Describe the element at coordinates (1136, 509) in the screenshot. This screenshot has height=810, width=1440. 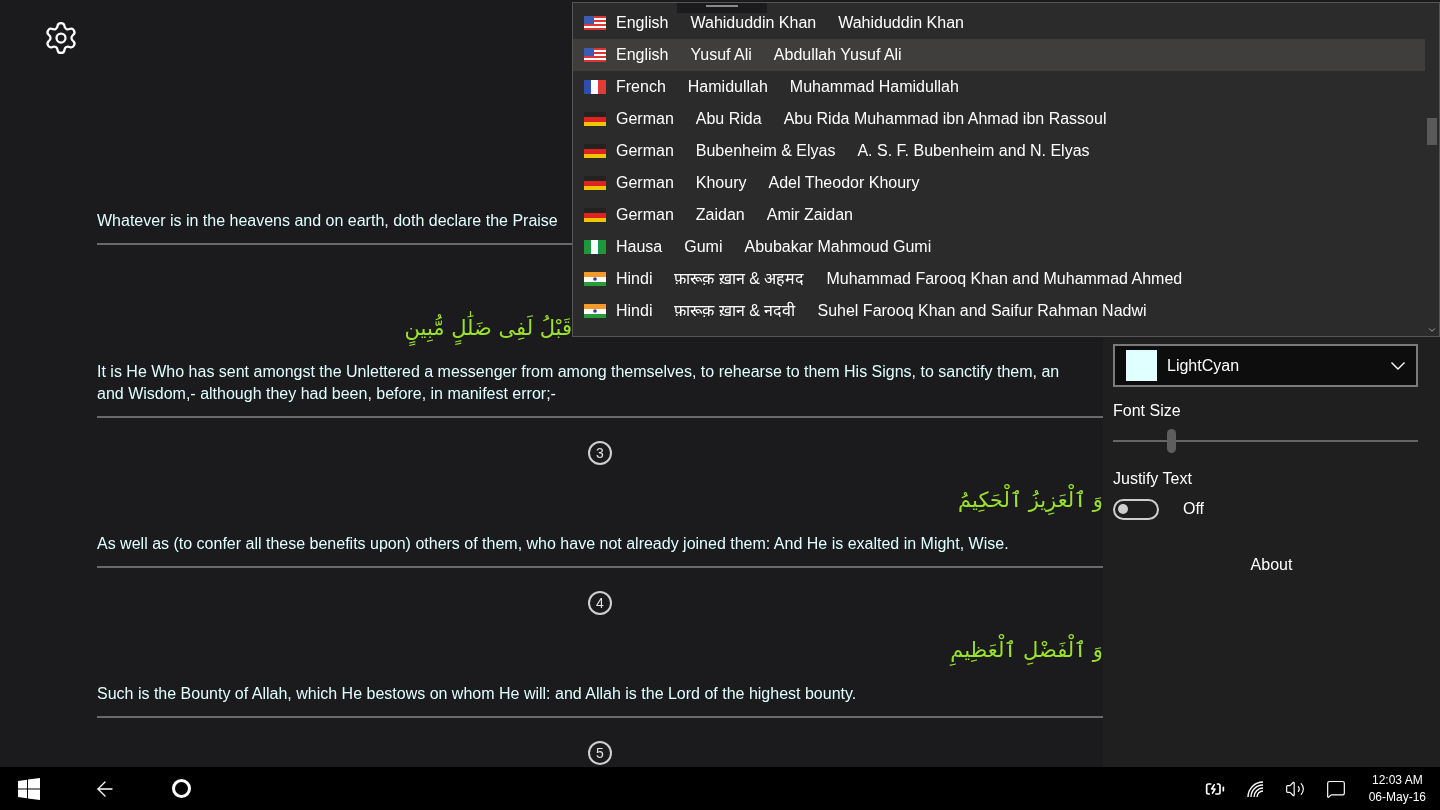
I see `justify-toggle` at that location.